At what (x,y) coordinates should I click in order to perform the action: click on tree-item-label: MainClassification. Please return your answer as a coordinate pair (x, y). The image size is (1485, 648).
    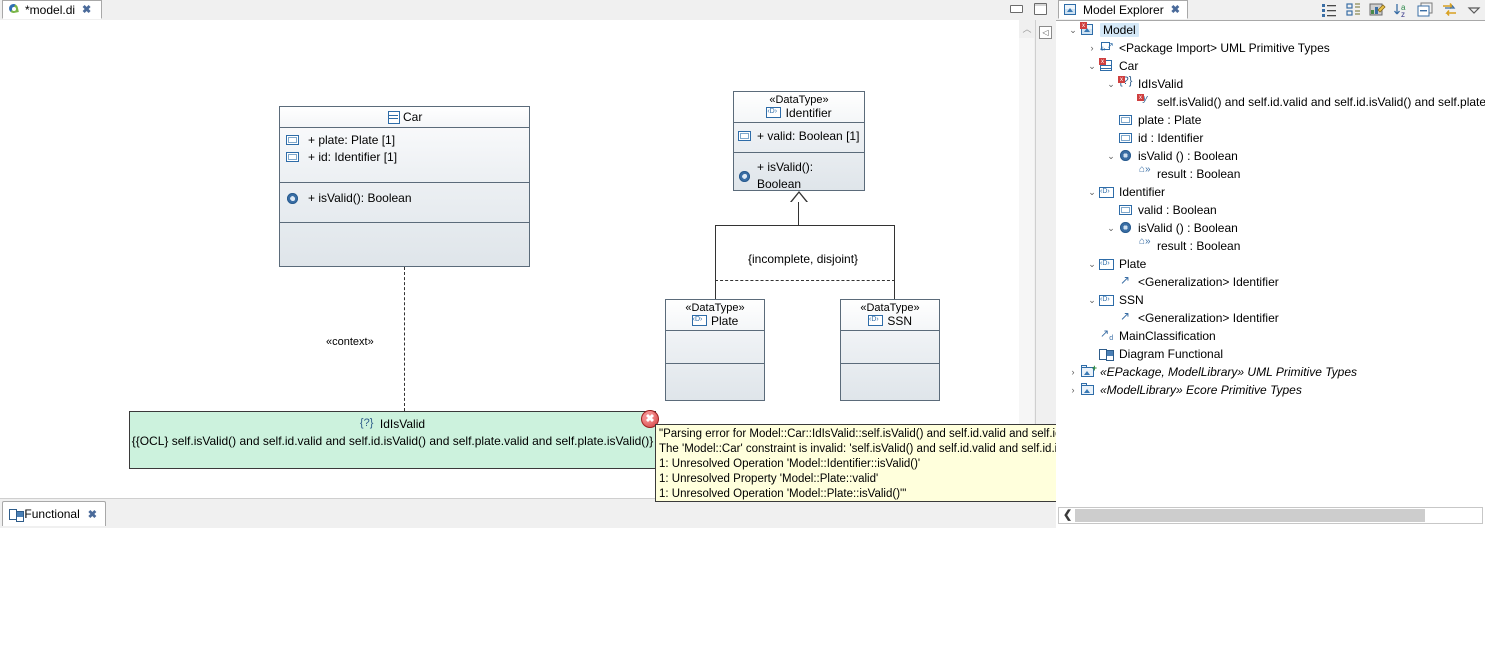
    Looking at the image, I should click on (1167, 336).